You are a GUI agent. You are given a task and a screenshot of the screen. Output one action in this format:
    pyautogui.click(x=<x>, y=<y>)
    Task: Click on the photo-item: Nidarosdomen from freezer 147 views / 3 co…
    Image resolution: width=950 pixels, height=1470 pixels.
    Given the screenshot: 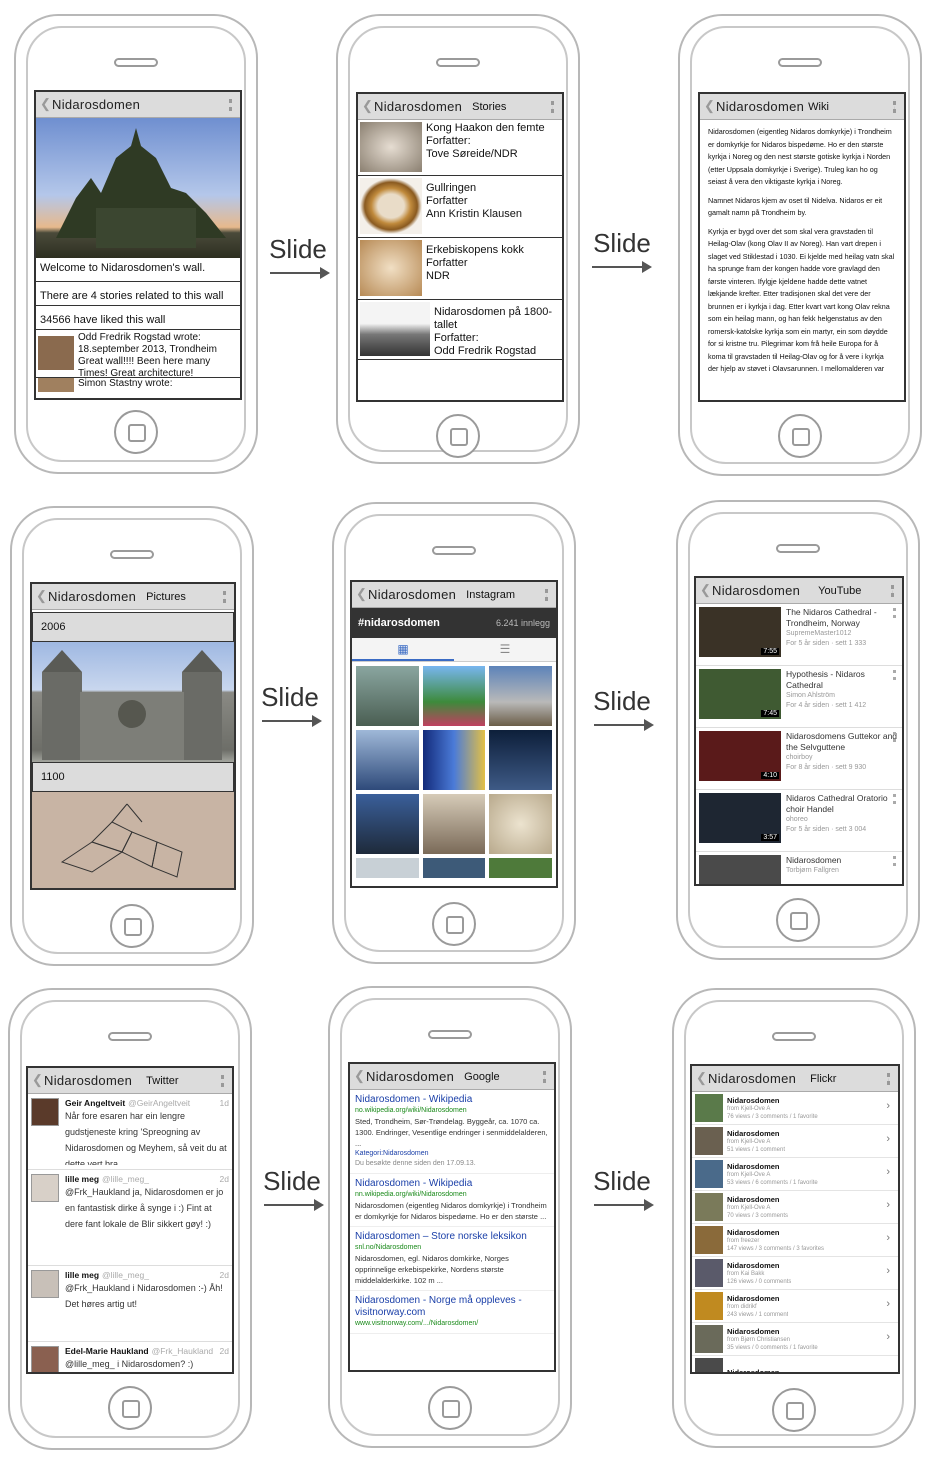 What is the action you would take?
    pyautogui.click(x=795, y=1240)
    